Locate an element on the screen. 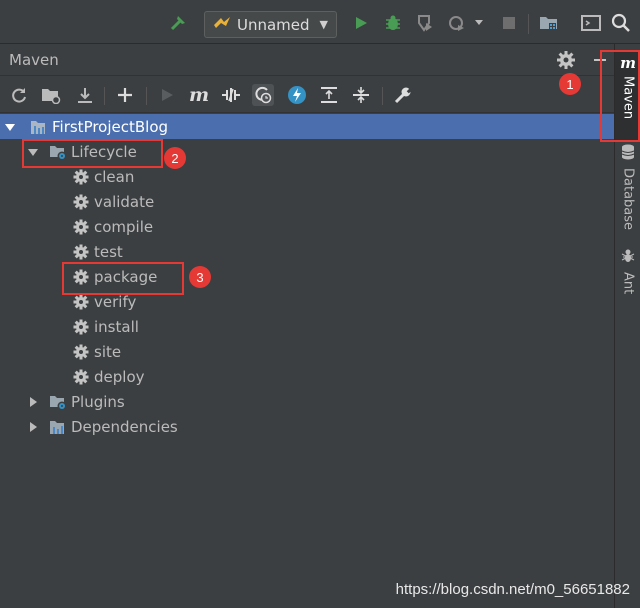  skip-tests-icon is located at coordinates (263, 95).